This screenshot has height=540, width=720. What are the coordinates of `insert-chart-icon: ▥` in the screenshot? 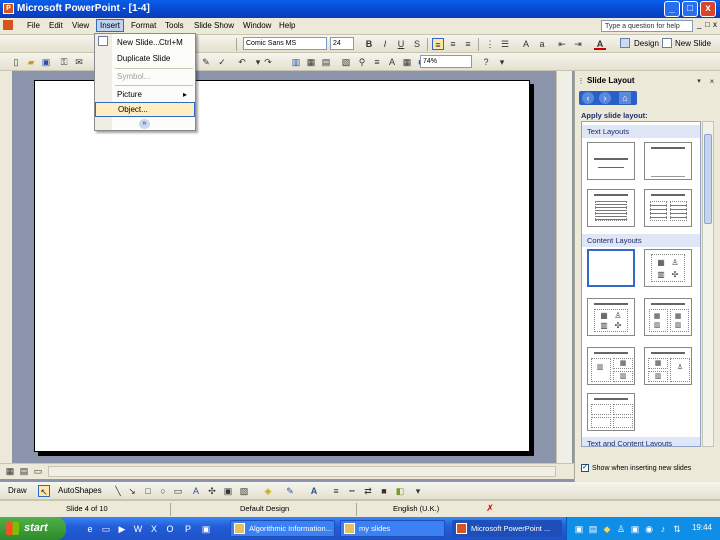 It's located at (296, 62).